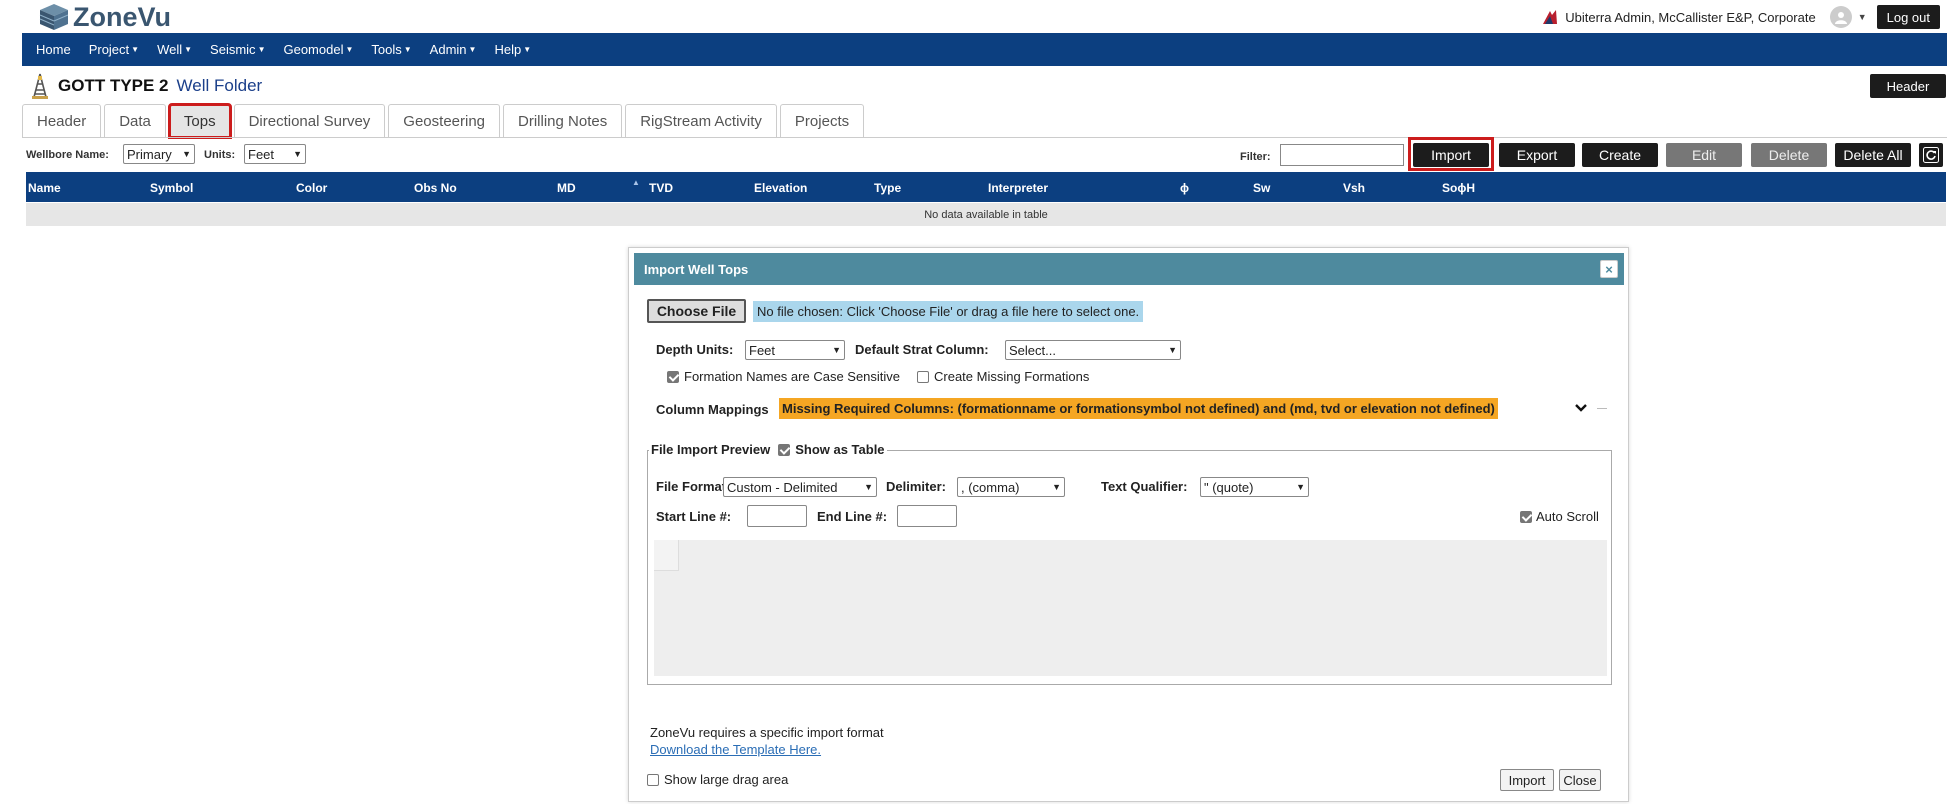 Image resolution: width=1958 pixels, height=804 pixels. Describe the element at coordinates (1255, 157) in the screenshot. I see `filter-label: Filter:` at that location.